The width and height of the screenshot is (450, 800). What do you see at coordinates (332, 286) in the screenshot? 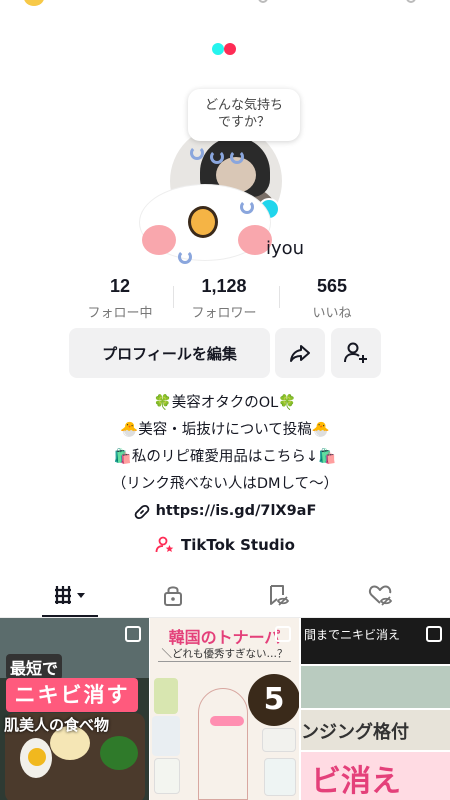
I see `stat-likes-count: 565` at bounding box center [332, 286].